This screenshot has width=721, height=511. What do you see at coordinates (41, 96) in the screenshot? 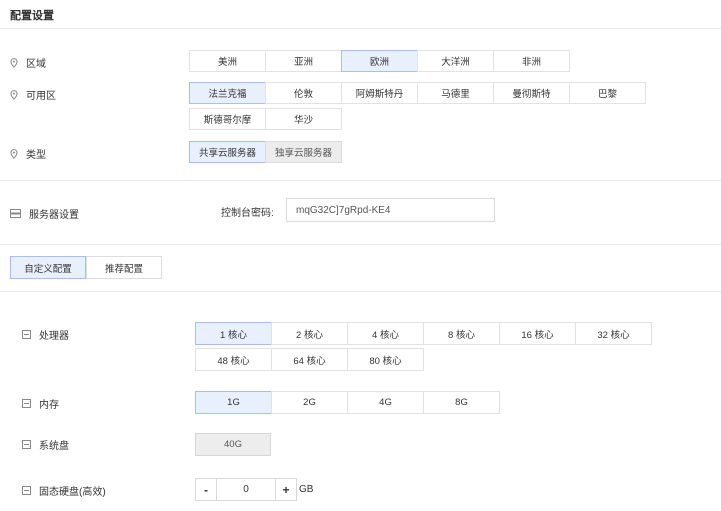
I see `zone-label: 可用区` at bounding box center [41, 96].